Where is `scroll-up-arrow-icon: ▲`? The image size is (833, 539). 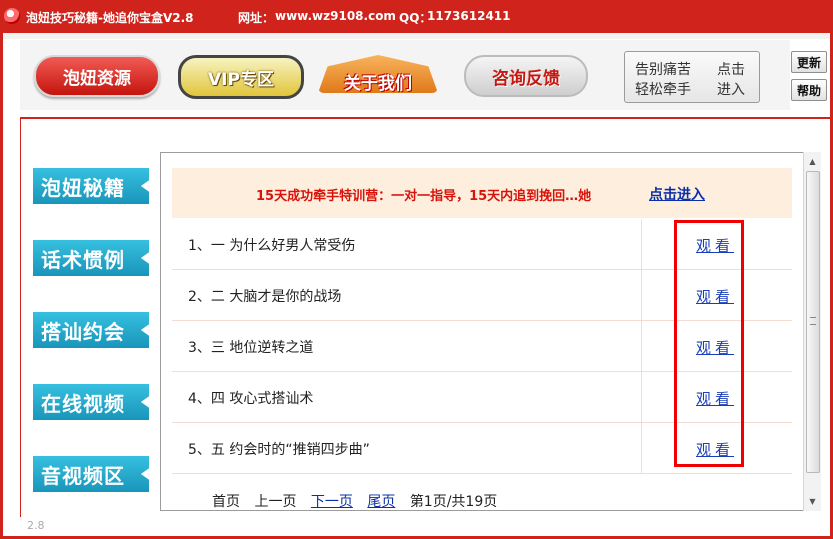 scroll-up-arrow-icon: ▲ is located at coordinates (812, 161).